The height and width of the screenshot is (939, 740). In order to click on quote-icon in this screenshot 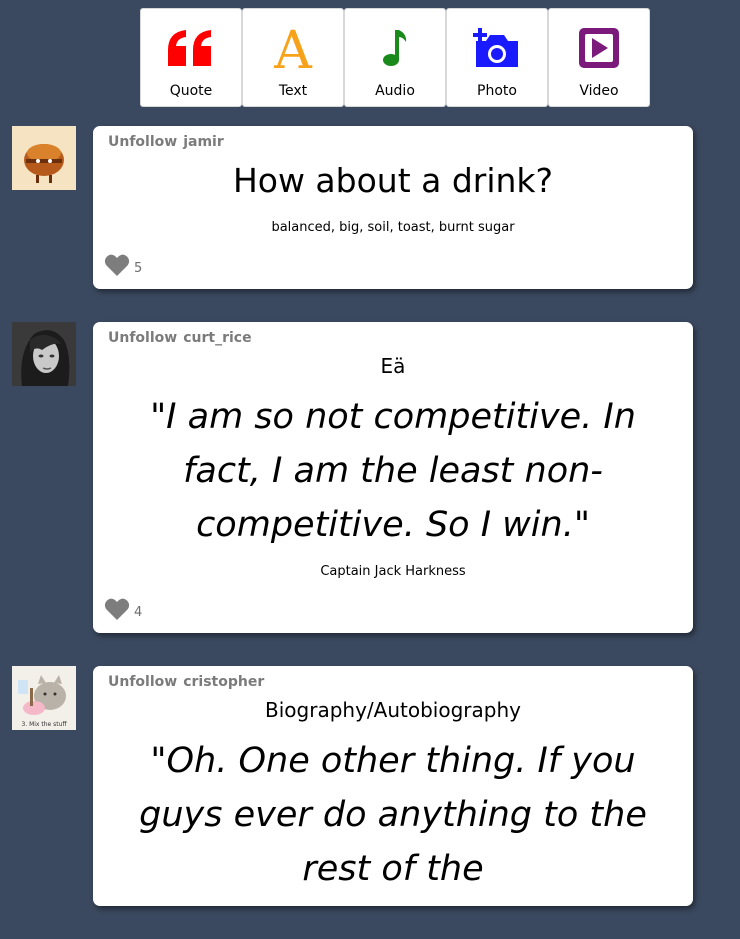, I will do `click(191, 48)`.